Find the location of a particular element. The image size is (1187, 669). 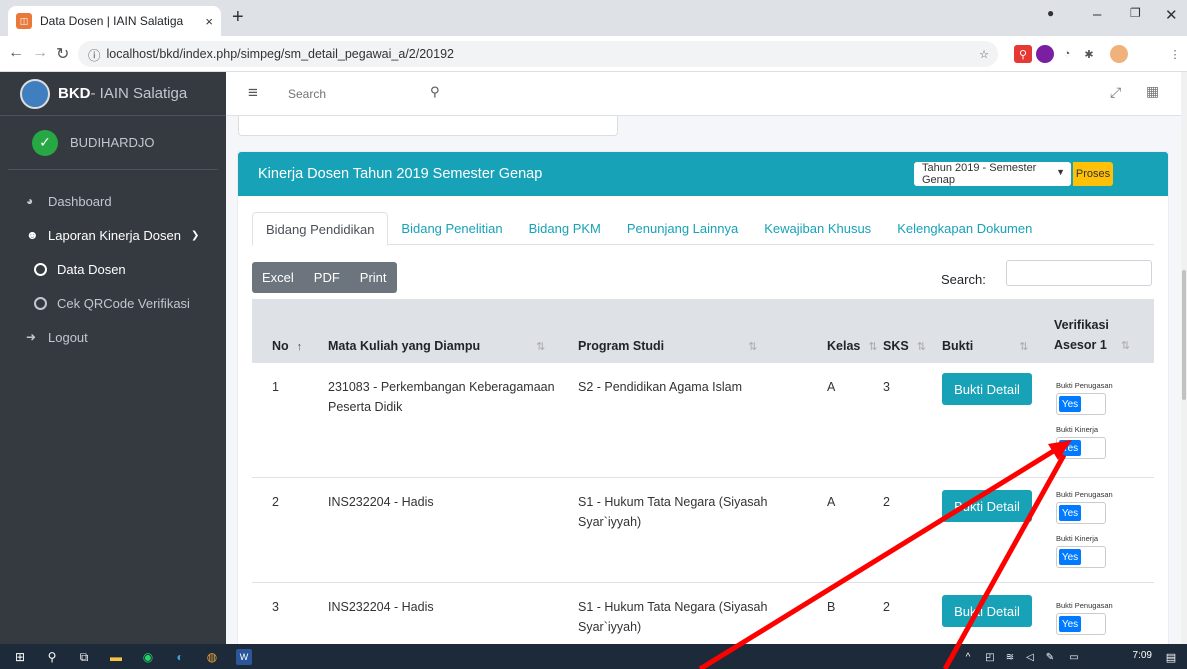

search-input is located at coordinates (340, 94).